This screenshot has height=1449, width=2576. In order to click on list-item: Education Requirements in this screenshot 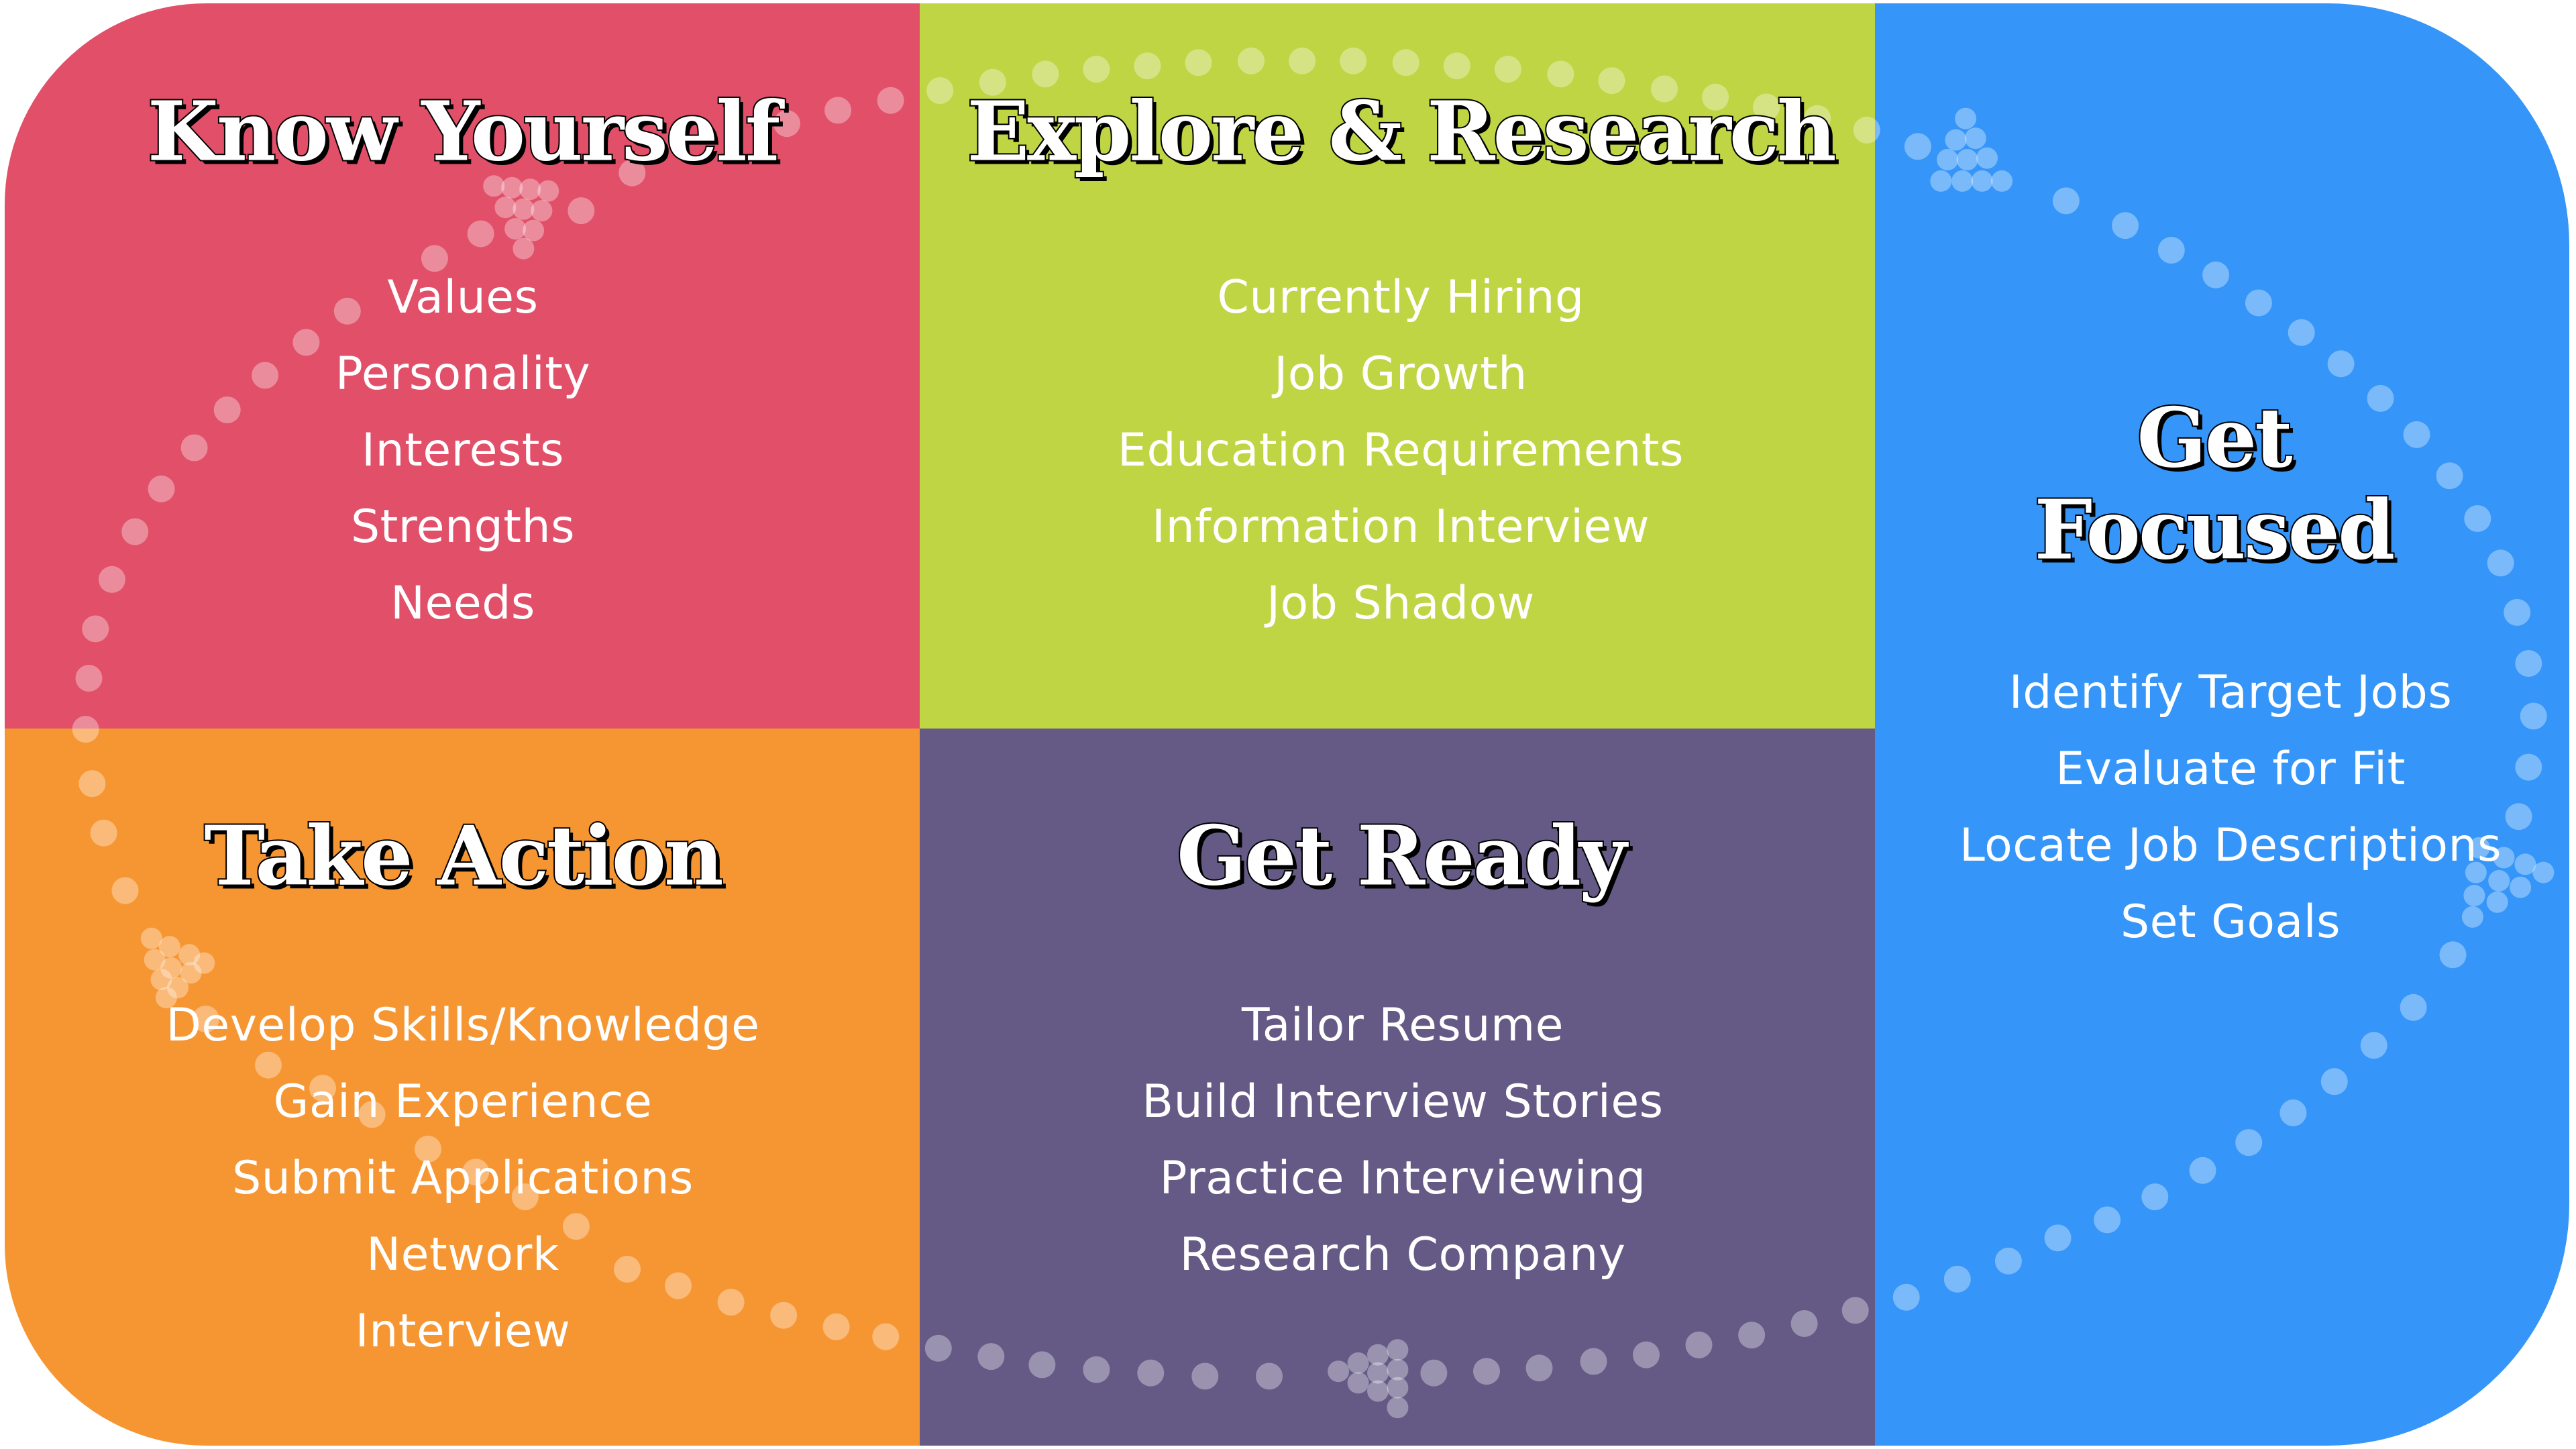, I will do `click(1401, 450)`.